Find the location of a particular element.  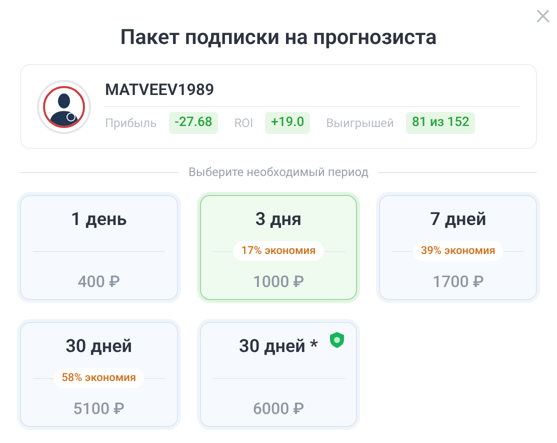

stat-value: 81 из 152 is located at coordinates (441, 123).